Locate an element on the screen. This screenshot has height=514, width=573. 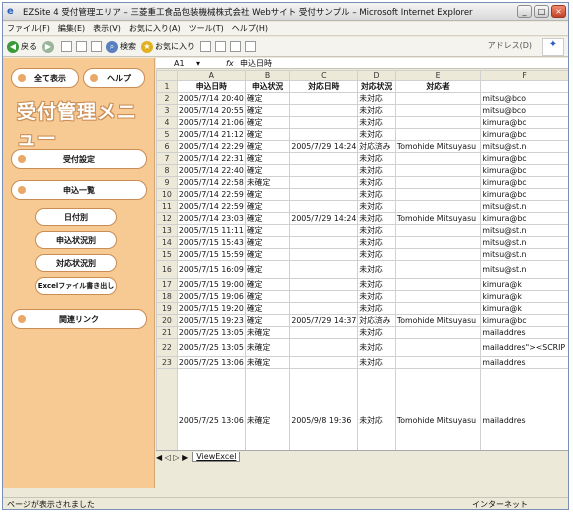
row-number: 2 is located at coordinates (167, 98).